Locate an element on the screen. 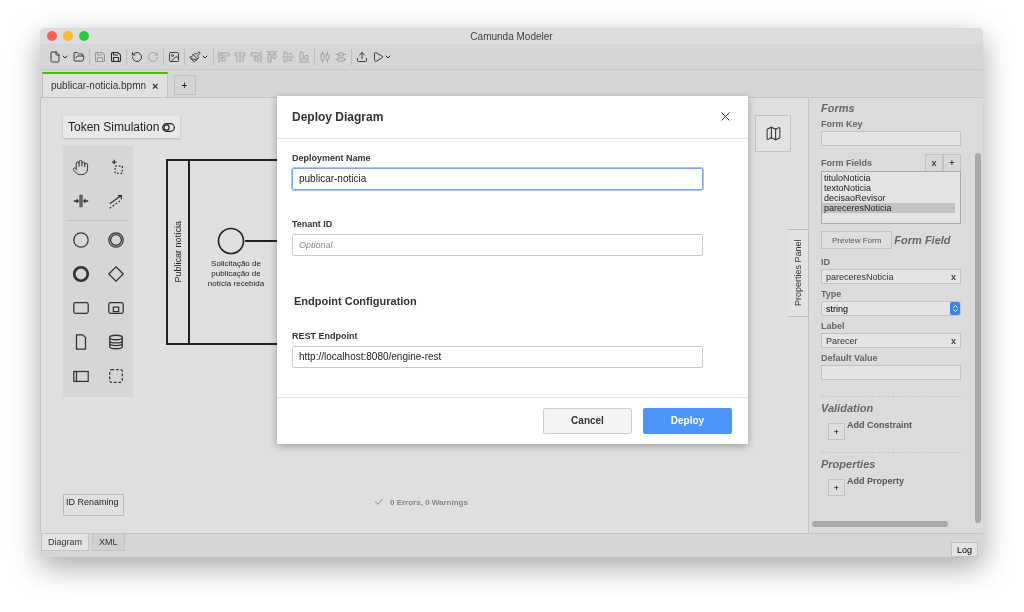 Image resolution: width=1024 pixels, height=612 pixels. endpoint-field: http://localhost:8080/engine-rest is located at coordinates (497, 356).